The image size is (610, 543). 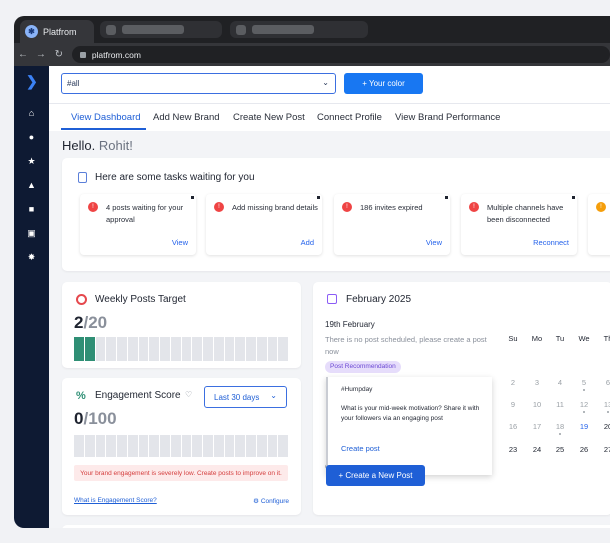 What do you see at coordinates (82, 177) in the screenshot?
I see `document-icon` at bounding box center [82, 177].